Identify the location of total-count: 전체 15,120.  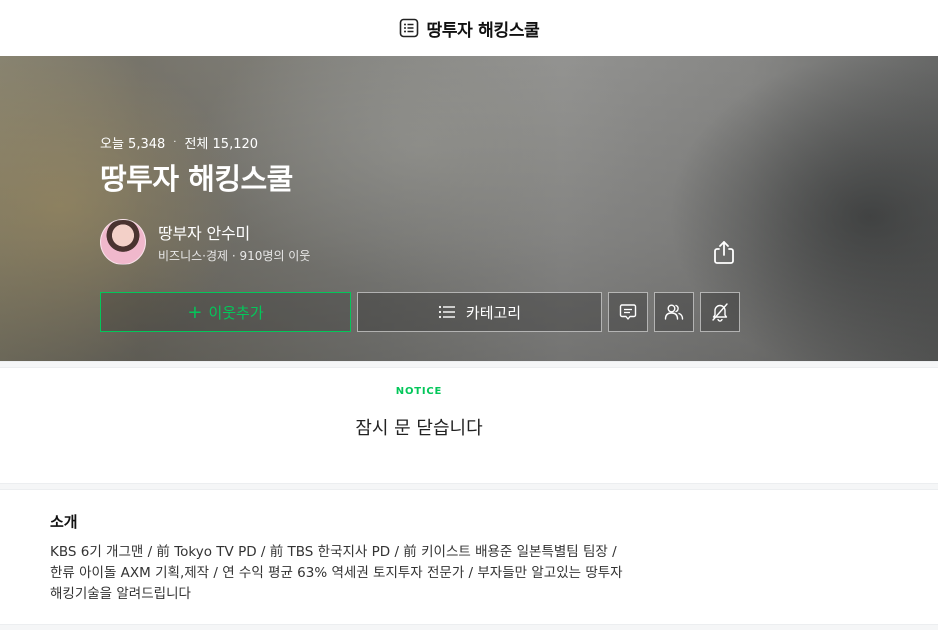
(221, 144).